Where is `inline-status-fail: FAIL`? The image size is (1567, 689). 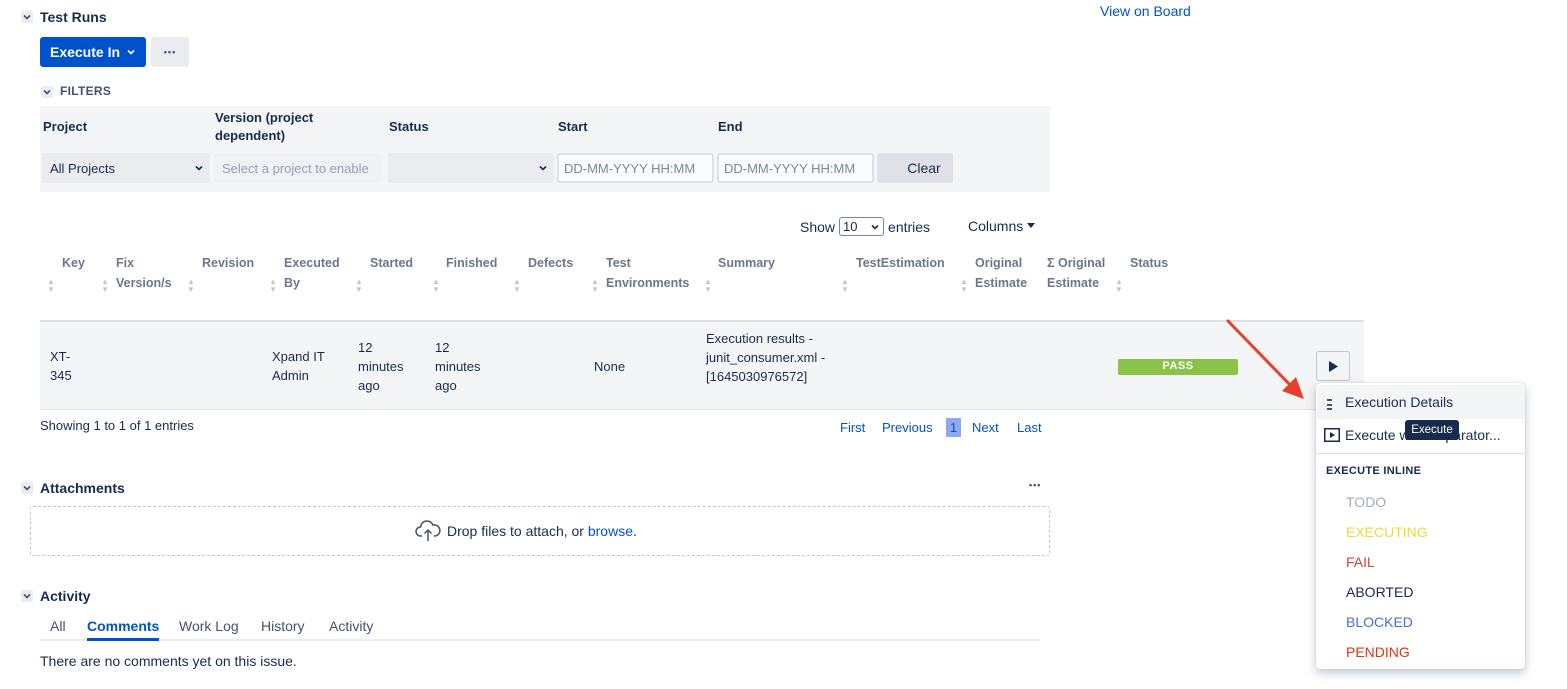
inline-status-fail: FAIL is located at coordinates (1360, 562).